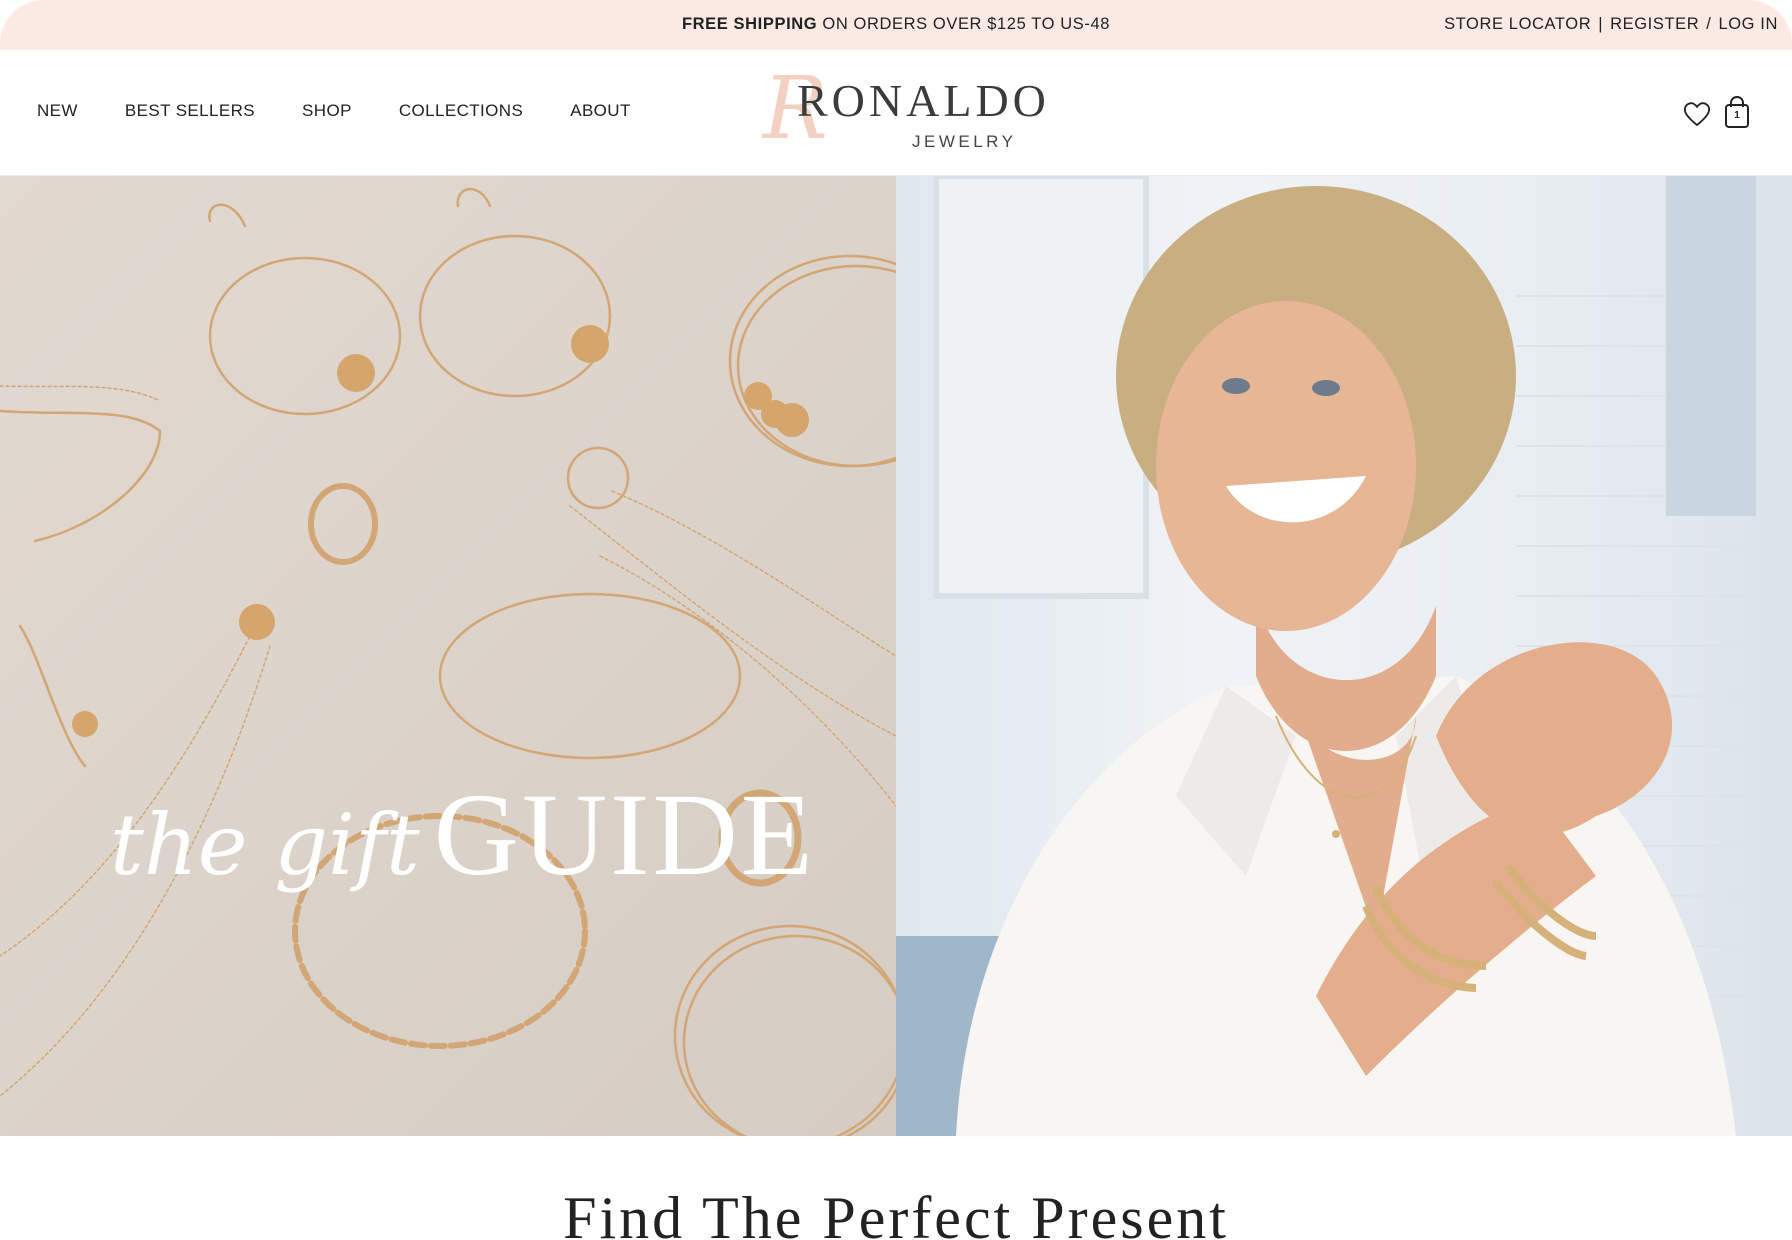 The width and height of the screenshot is (1792, 1240). I want to click on register-link: REGISTER, so click(1654, 24).